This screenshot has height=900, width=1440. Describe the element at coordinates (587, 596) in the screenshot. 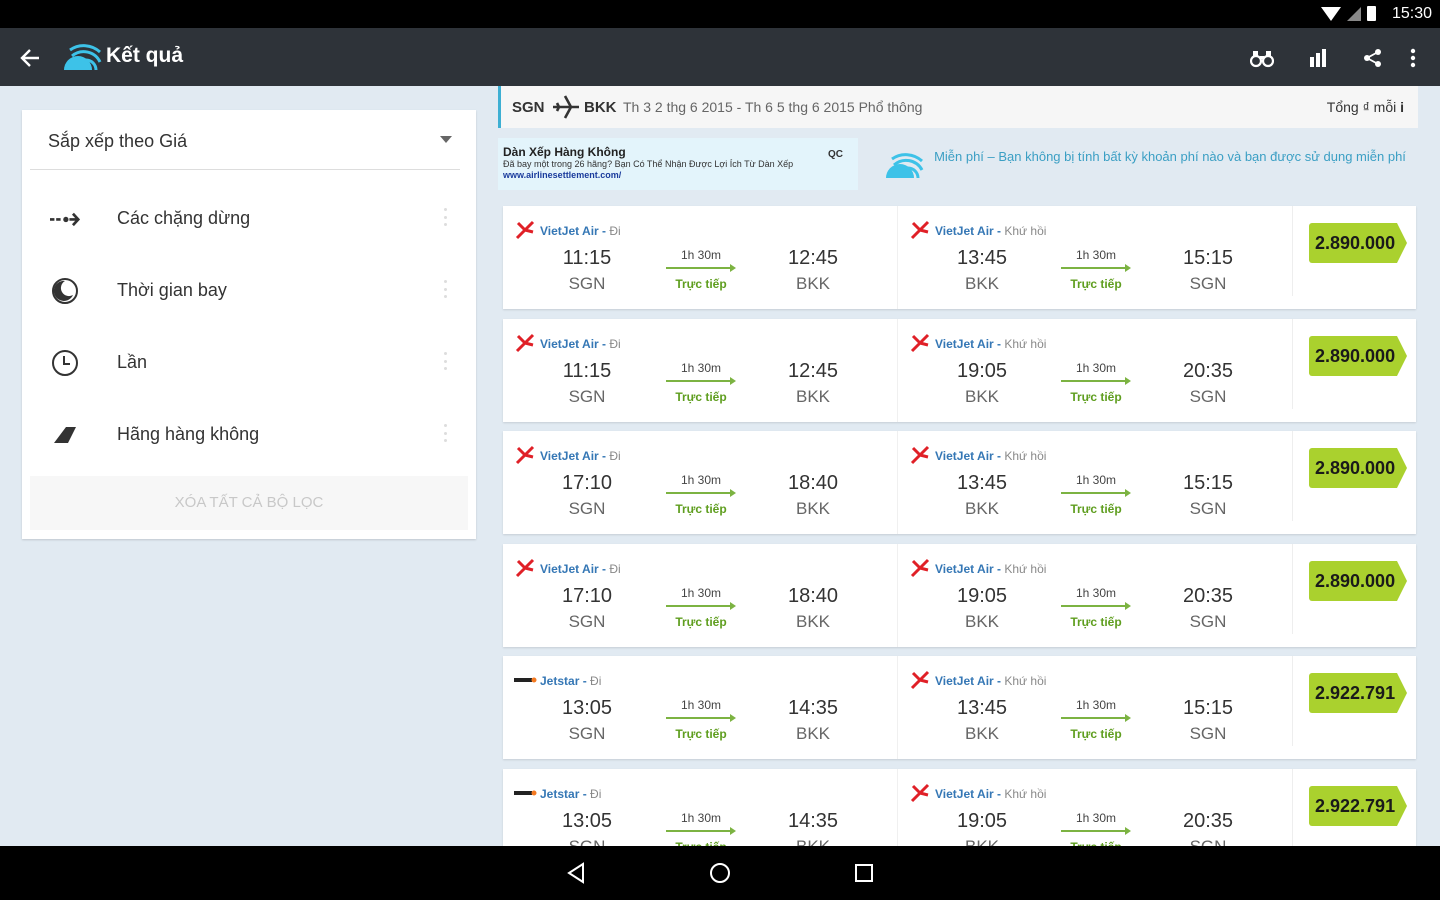

I see `departure-time: 17:10` at that location.